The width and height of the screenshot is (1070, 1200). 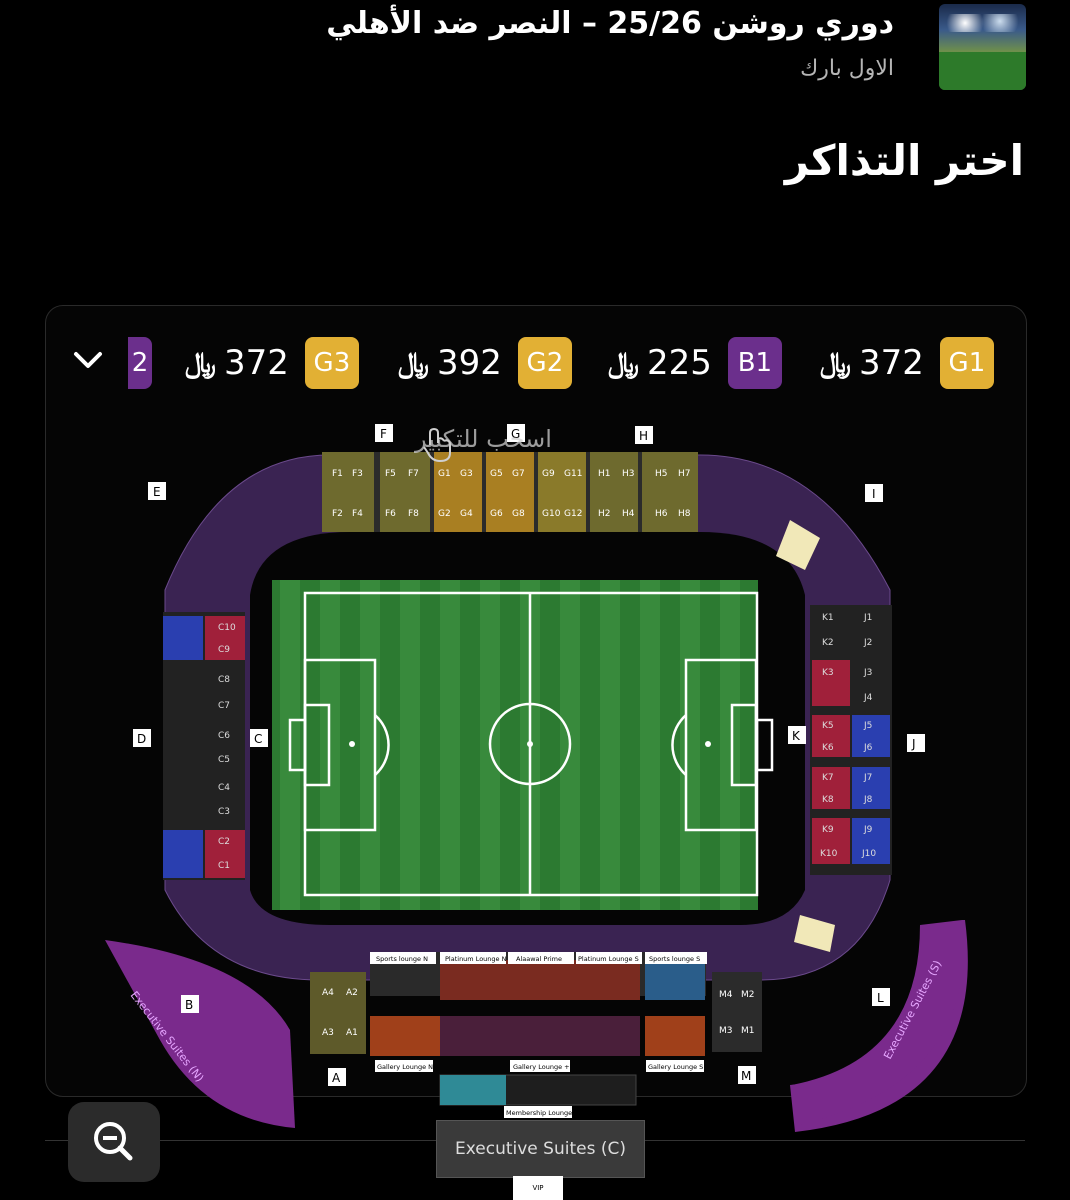 What do you see at coordinates (466, 474) in the screenshot?
I see `svg-text: G3` at bounding box center [466, 474].